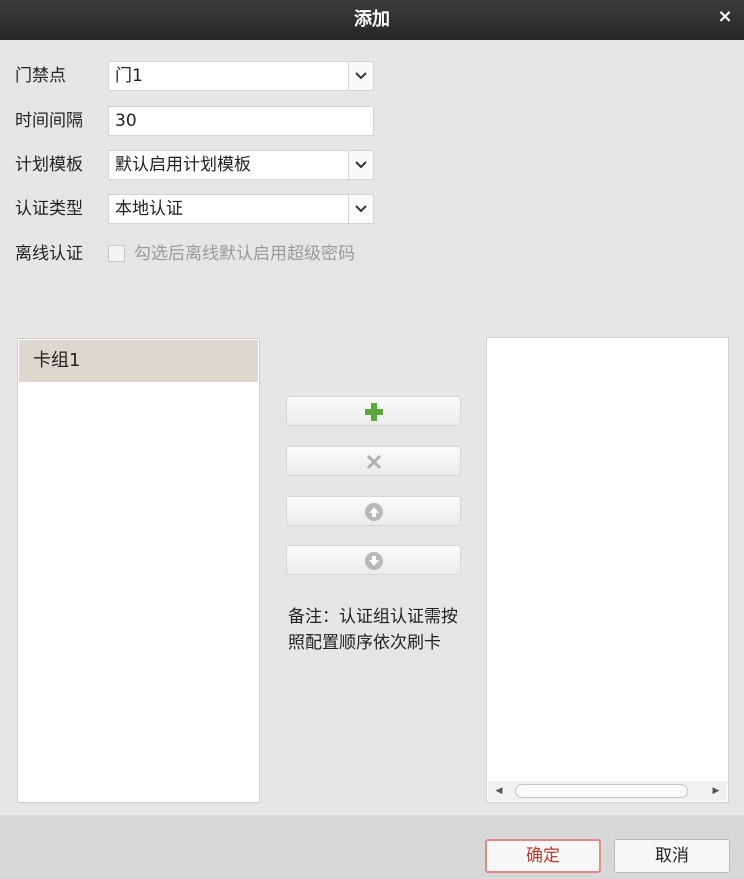 The image size is (744, 879). I want to click on door-label: 门禁点, so click(40, 76).